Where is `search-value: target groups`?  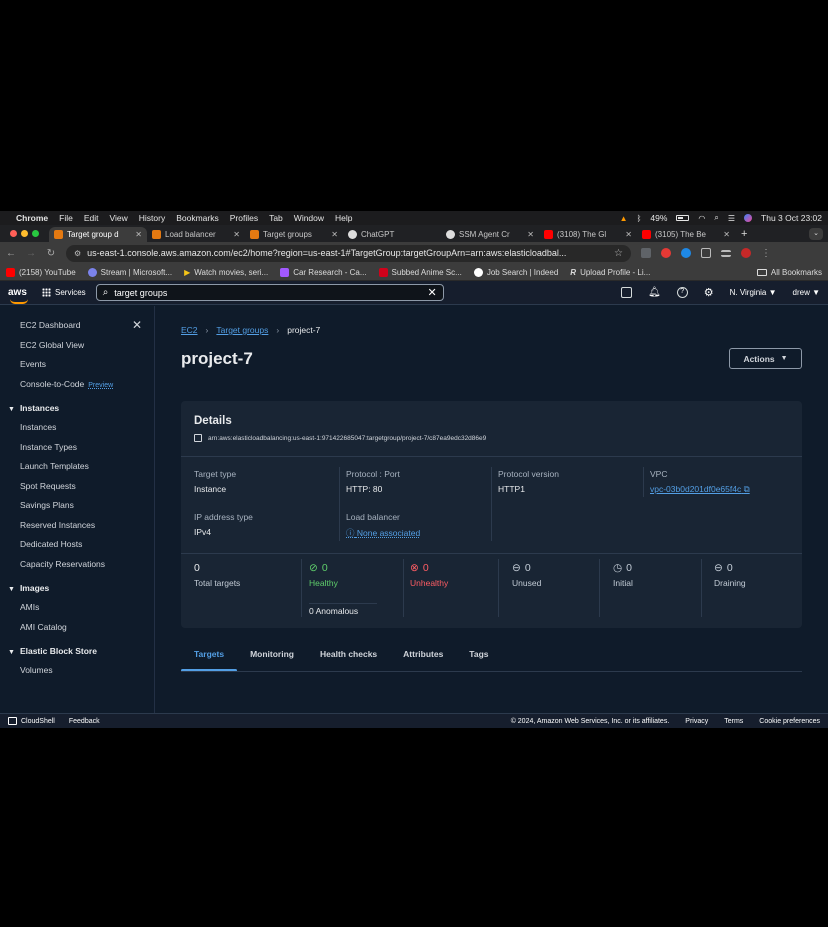 search-value: target groups is located at coordinates (267, 293).